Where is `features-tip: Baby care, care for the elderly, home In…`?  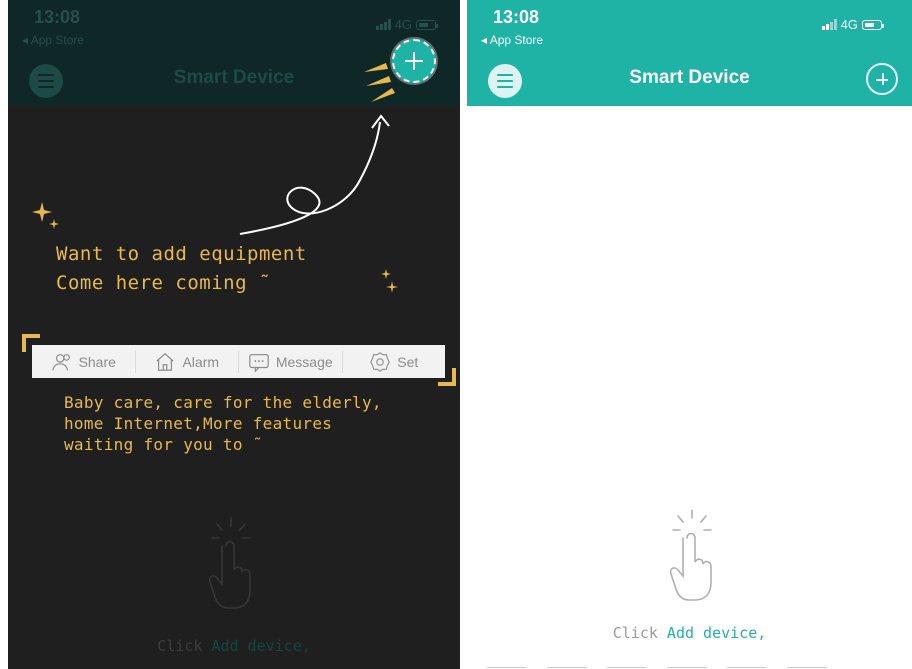
features-tip: Baby care, care for the elderly, home In… is located at coordinates (223, 423).